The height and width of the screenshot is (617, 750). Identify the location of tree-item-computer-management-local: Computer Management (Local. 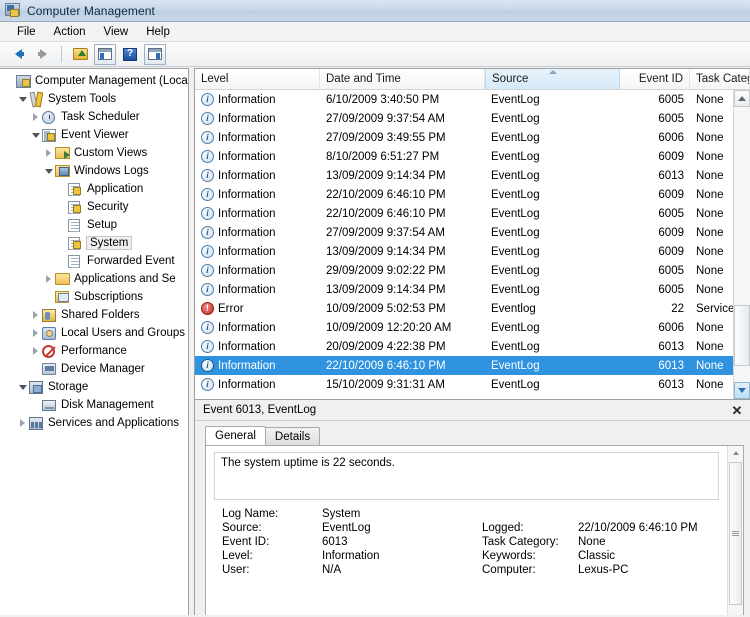
(94, 81).